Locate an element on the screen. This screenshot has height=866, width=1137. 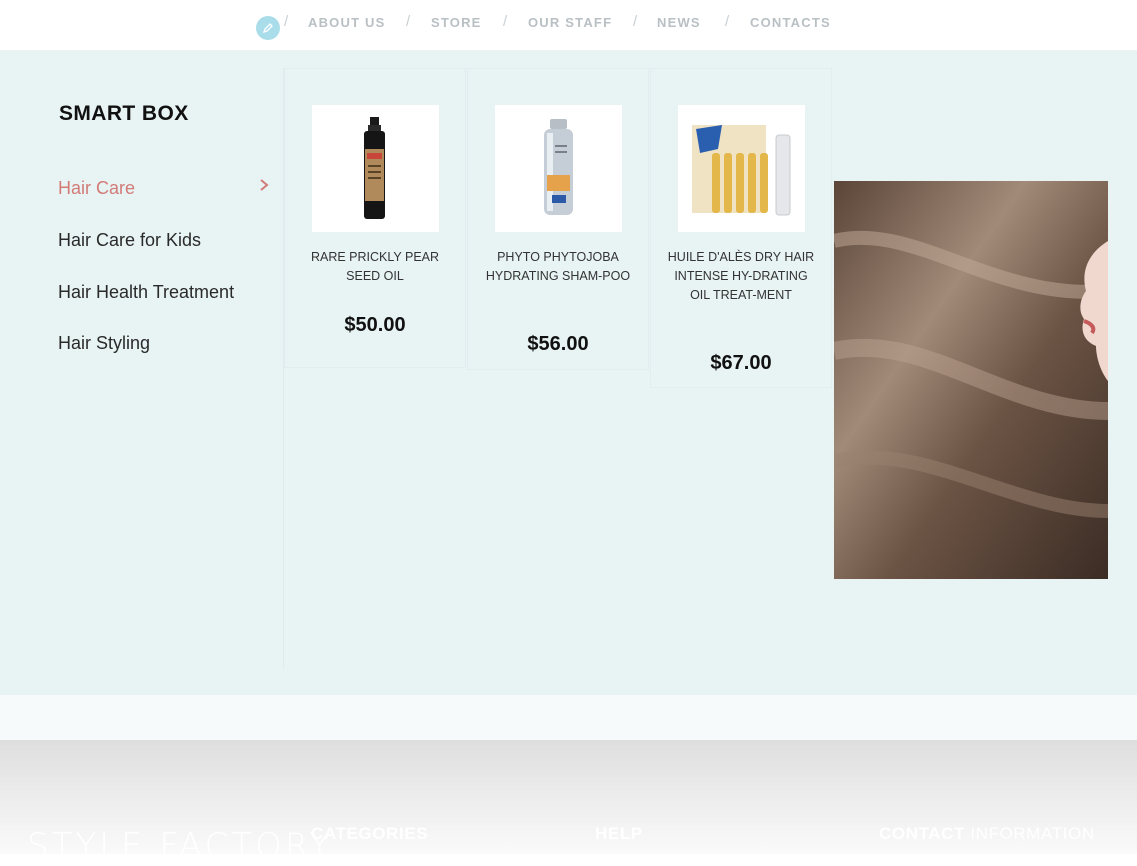
footer-heading-categories: CATEGORIES is located at coordinates (370, 833).